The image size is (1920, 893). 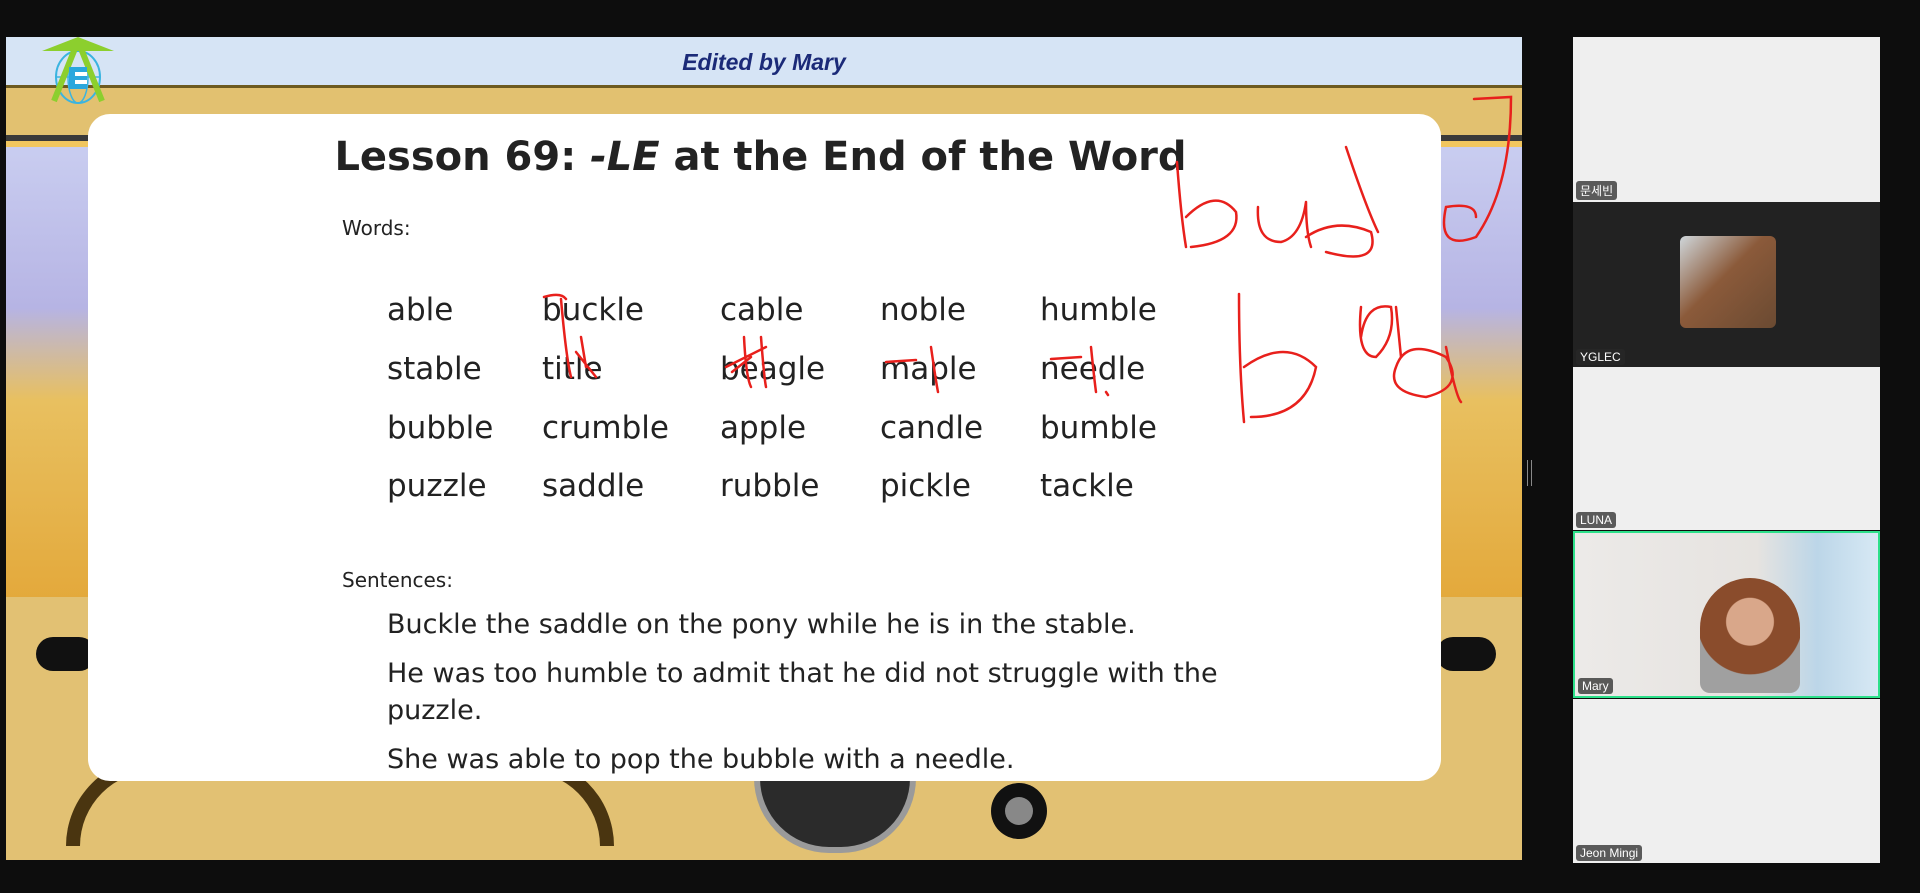 I want to click on word-apple: apple, so click(x=763, y=428).